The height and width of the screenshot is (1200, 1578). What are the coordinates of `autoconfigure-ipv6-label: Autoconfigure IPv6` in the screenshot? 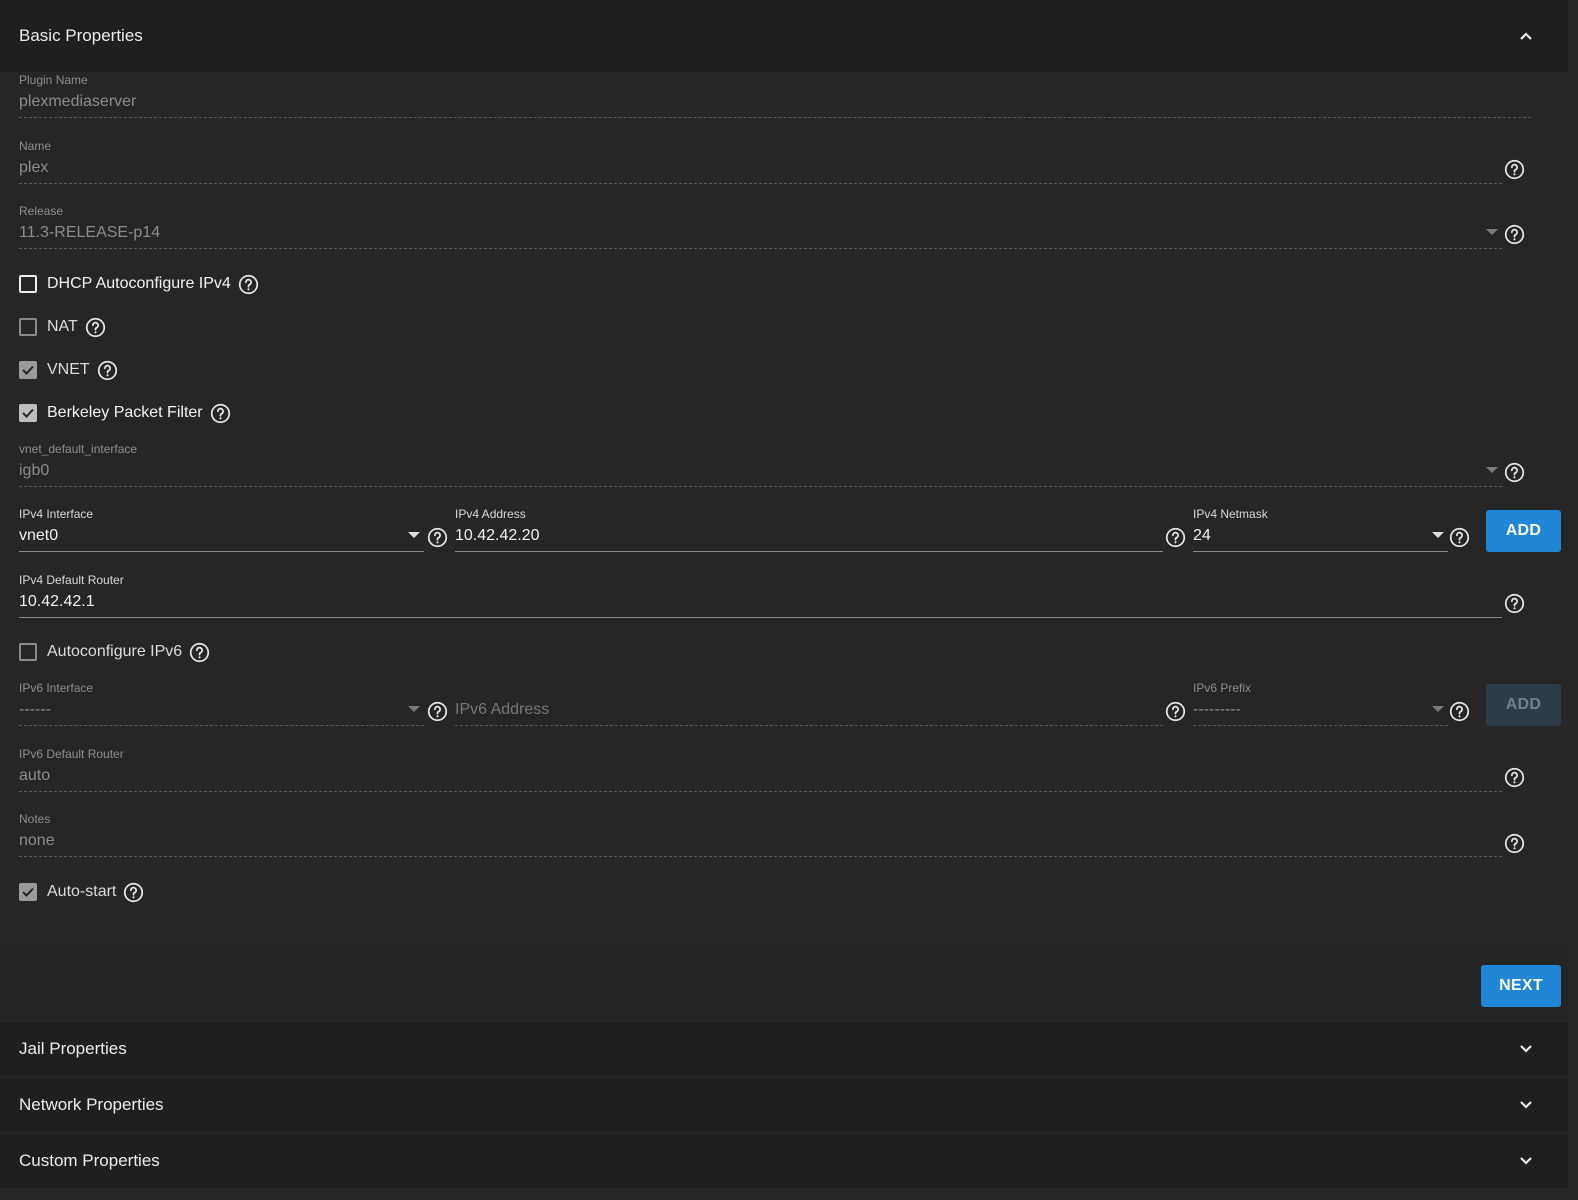 It's located at (115, 651).